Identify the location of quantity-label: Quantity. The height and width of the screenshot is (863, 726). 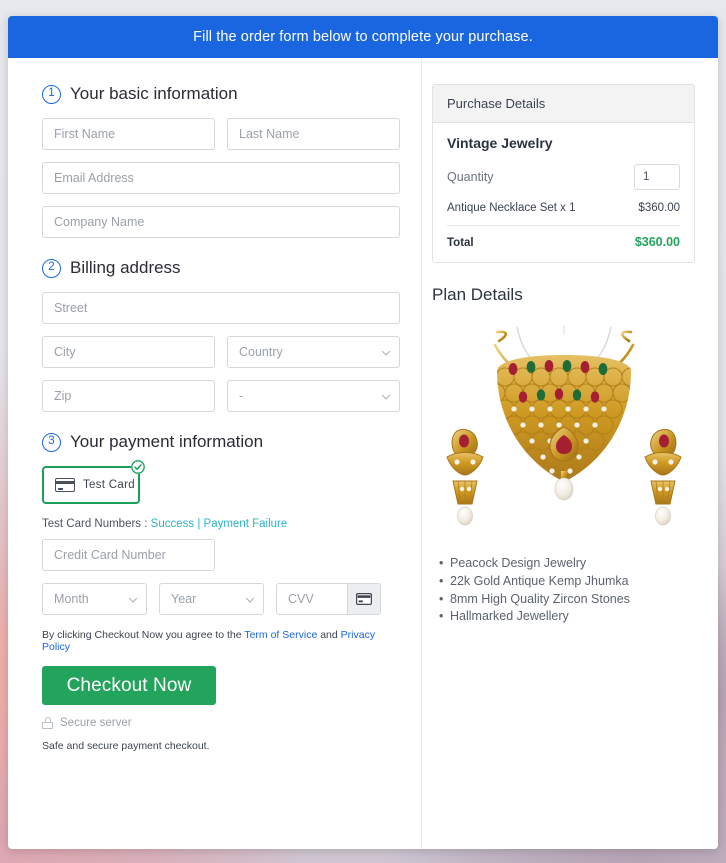
(470, 177).